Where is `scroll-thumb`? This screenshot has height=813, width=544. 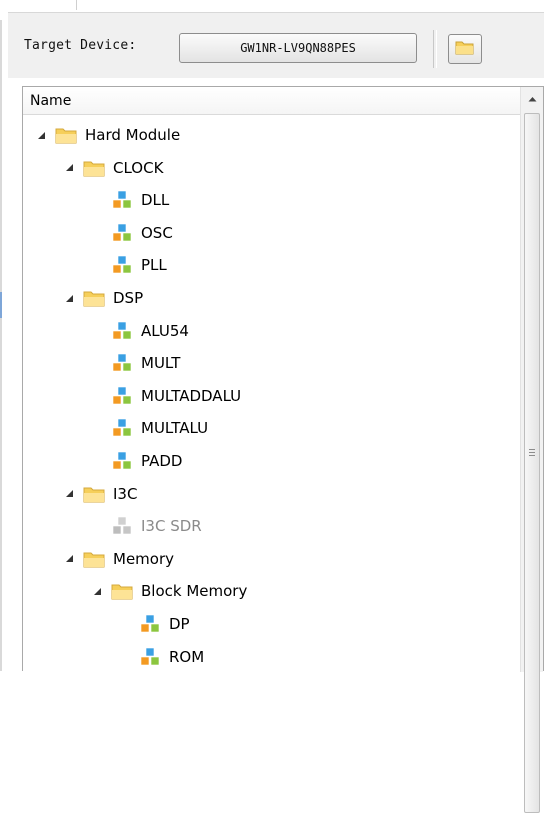
scroll-thumb is located at coordinates (532, 463).